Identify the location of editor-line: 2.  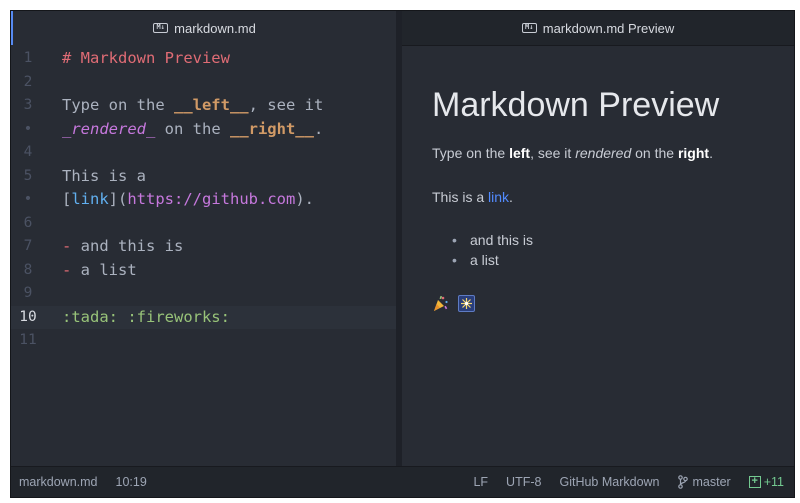
(203, 83).